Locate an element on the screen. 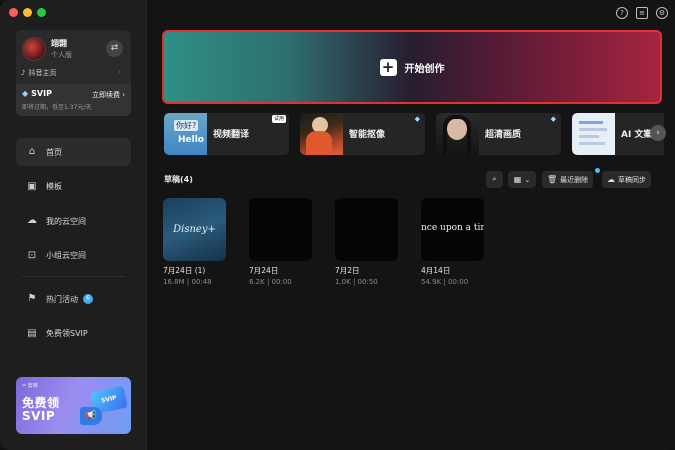 This screenshot has height=450, width=675. draft-thumbnail: nce upon a tin is located at coordinates (452, 229).